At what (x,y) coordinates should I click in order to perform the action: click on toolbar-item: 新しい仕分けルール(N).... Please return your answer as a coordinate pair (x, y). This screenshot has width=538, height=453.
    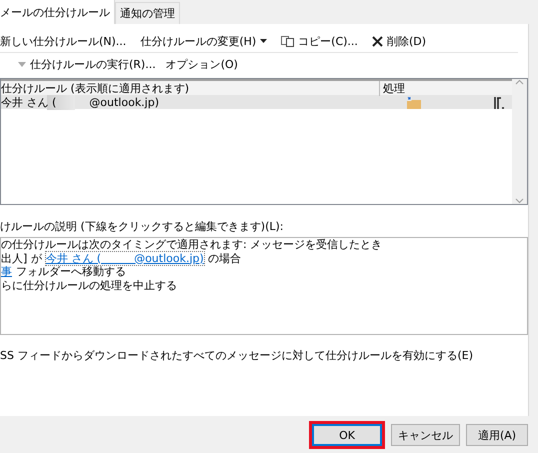
    Looking at the image, I should click on (63, 41).